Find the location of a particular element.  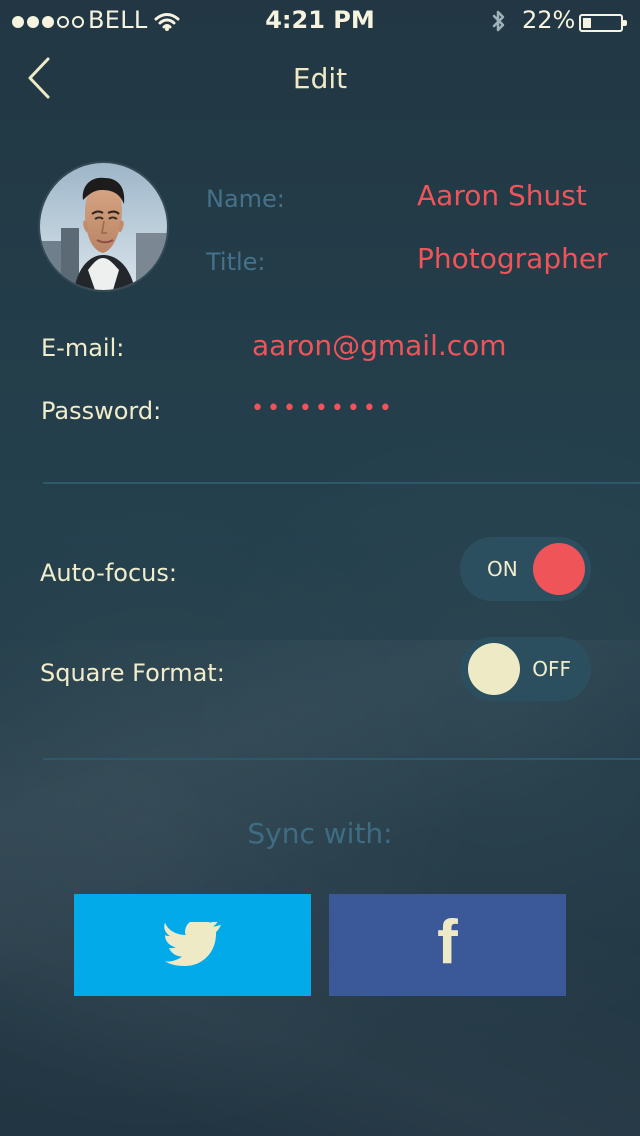

name-label: Name: is located at coordinates (245, 199).